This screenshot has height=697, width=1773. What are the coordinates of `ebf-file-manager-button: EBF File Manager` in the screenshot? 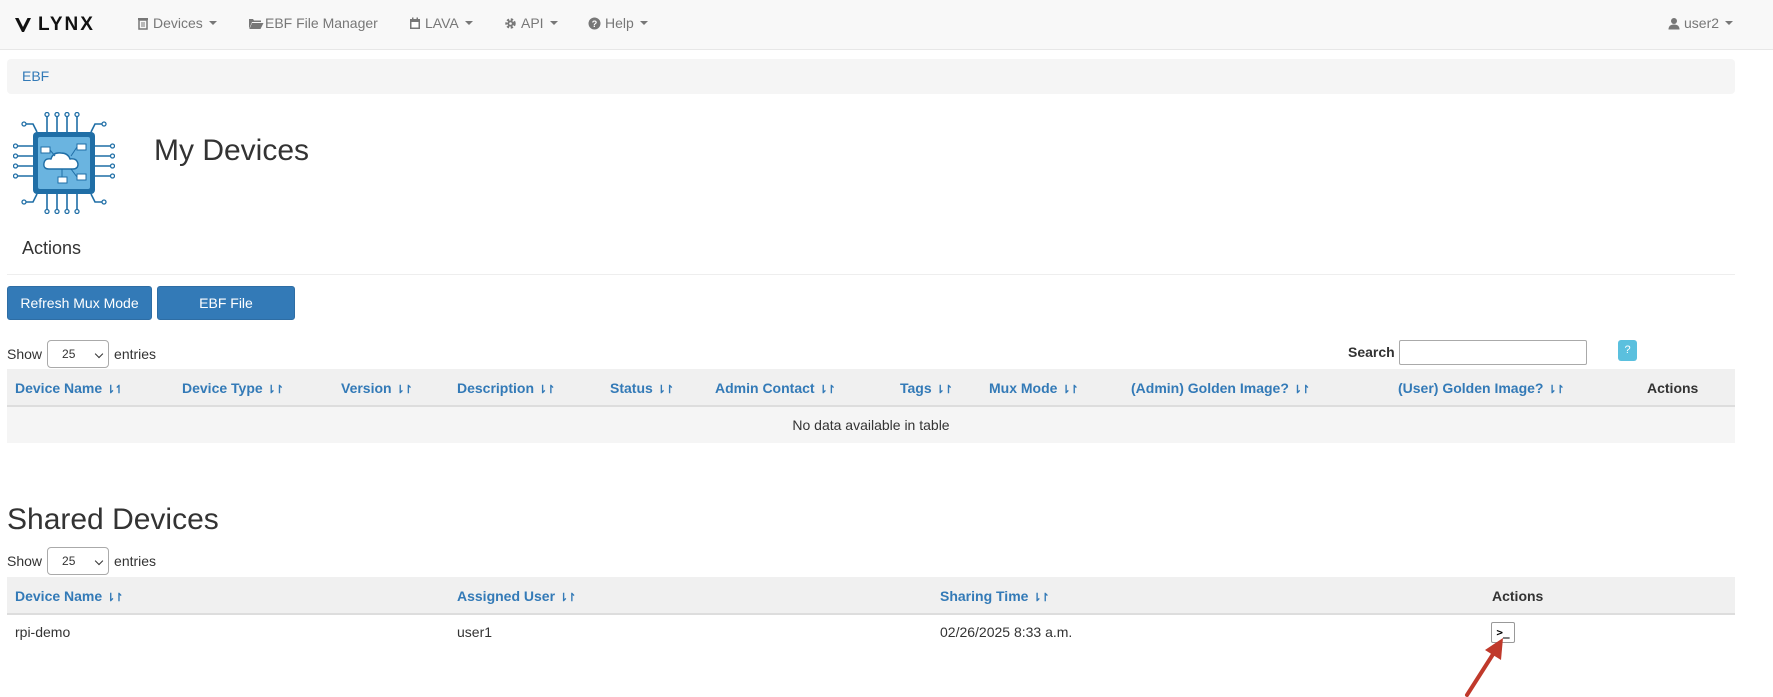 It's located at (226, 314).